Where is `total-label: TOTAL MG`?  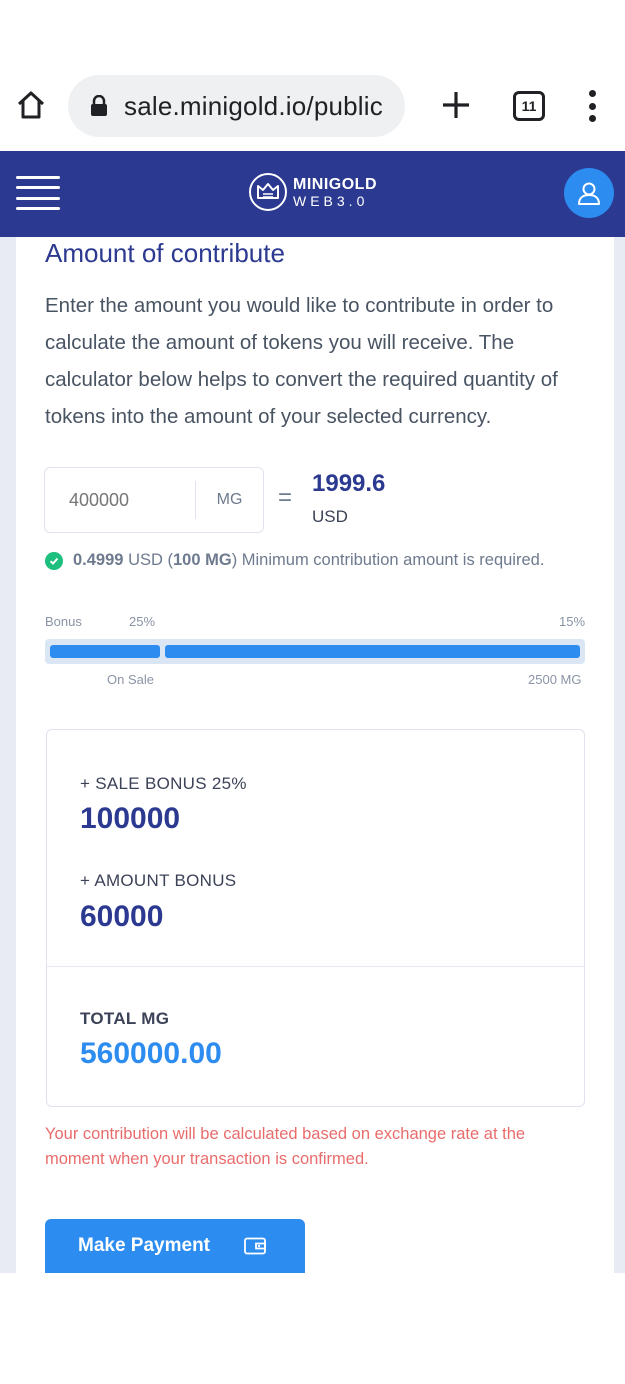
total-label: TOTAL MG is located at coordinates (125, 1018).